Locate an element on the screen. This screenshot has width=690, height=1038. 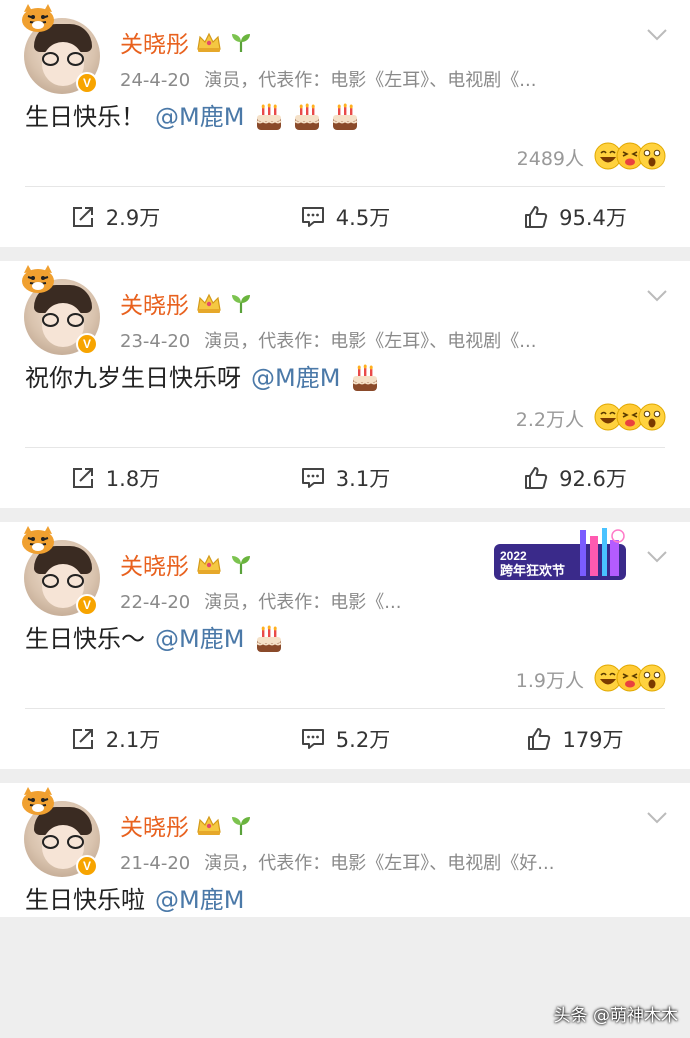
post-date: 22-4-20 is located at coordinates (155, 602).